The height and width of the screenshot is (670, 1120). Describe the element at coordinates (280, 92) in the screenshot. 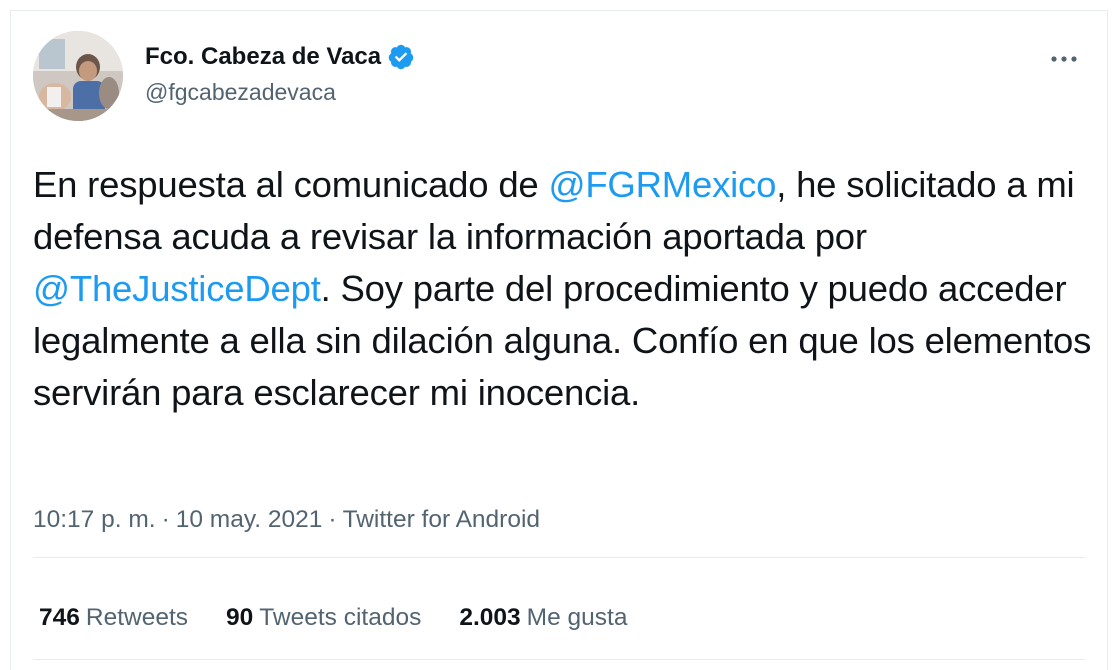

I see `user-handle: @fgcabezadevaca` at that location.